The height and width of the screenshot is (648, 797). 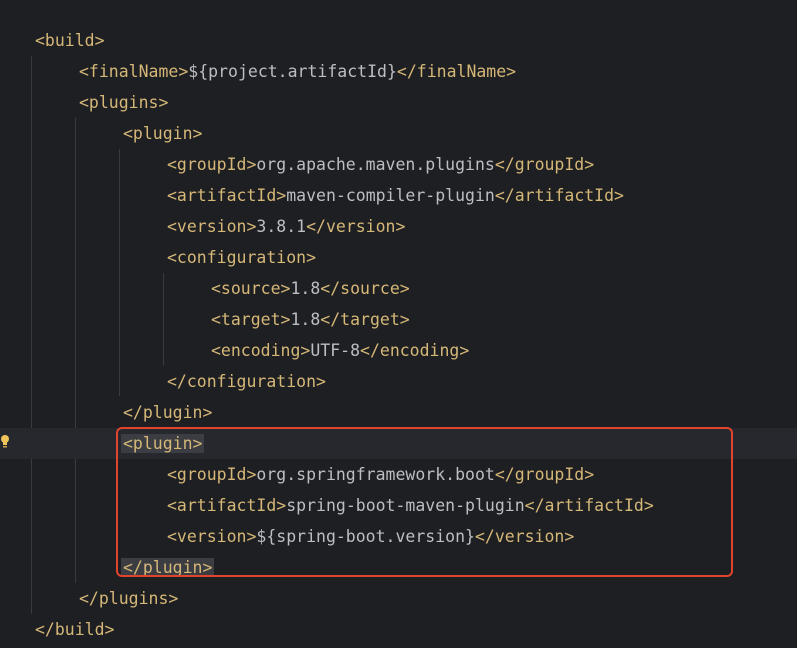 I want to click on code-line: <plugin>, so click(x=398, y=133).